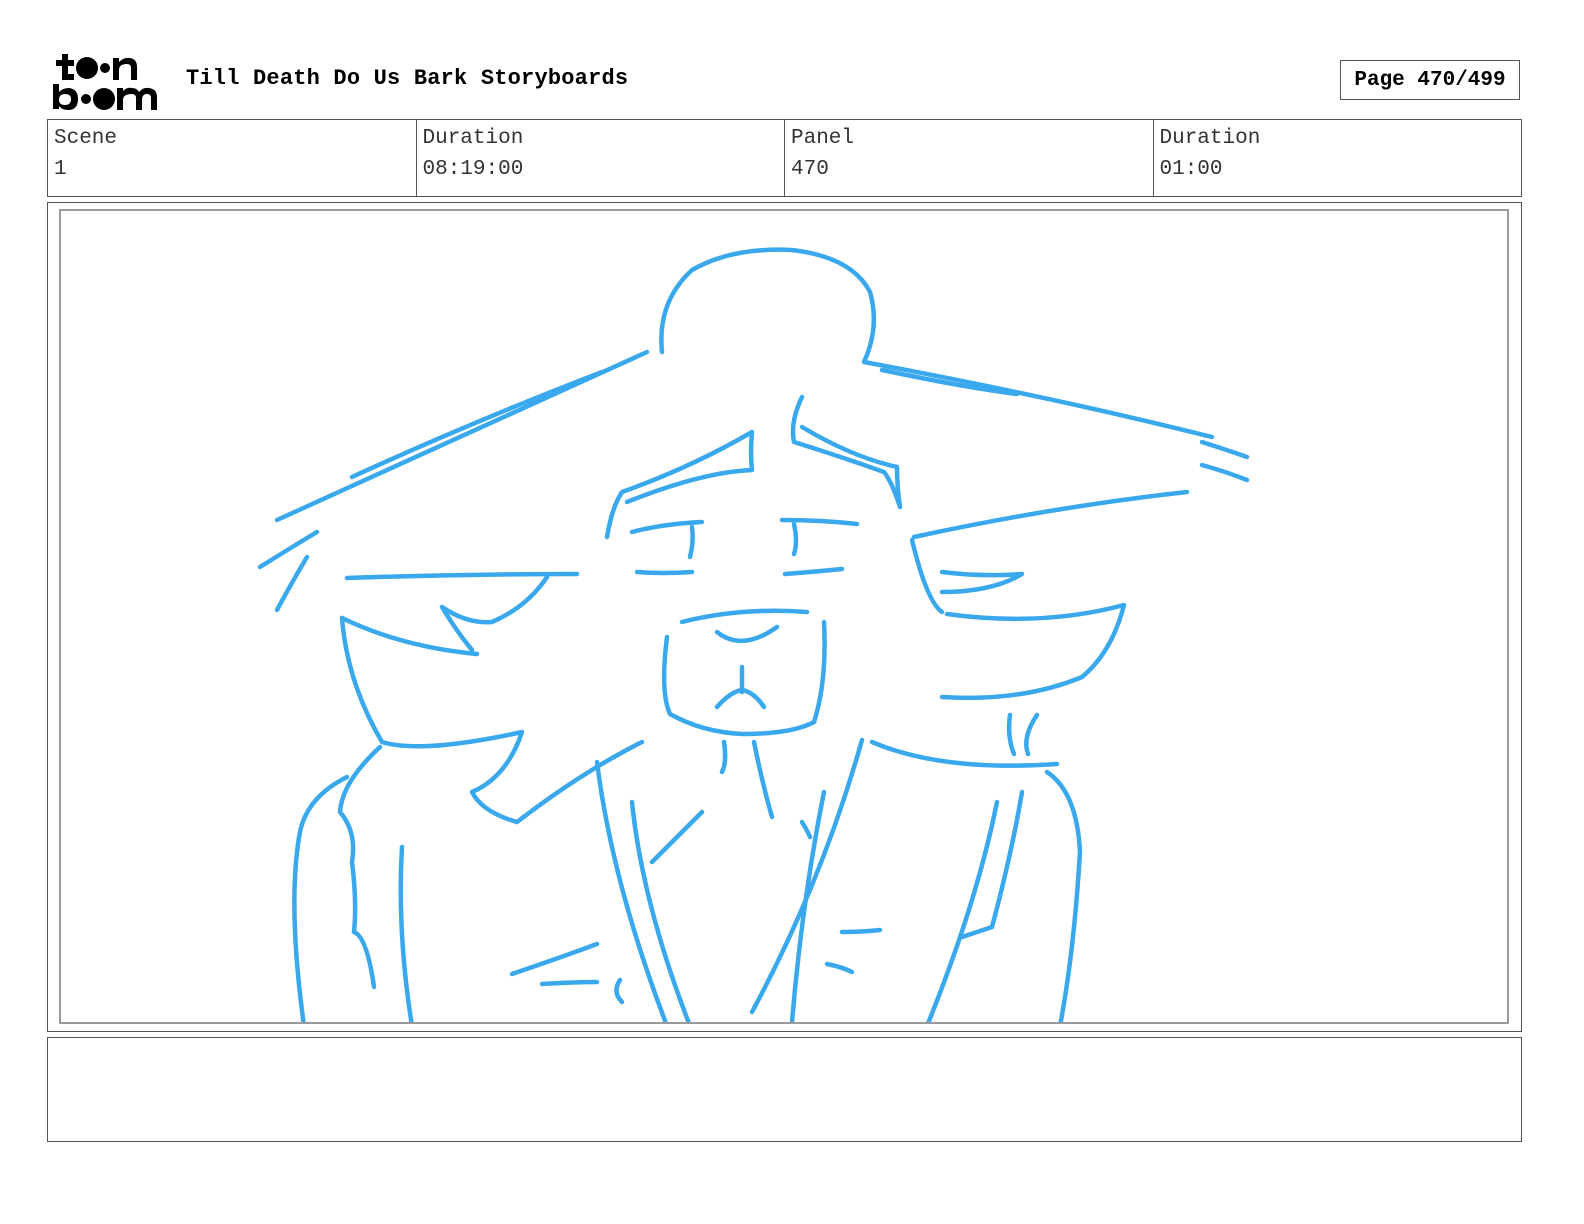 This screenshot has width=1584, height=1224. I want to click on document-title: Till Death Do Us Bark Storyboards, so click(407, 78).